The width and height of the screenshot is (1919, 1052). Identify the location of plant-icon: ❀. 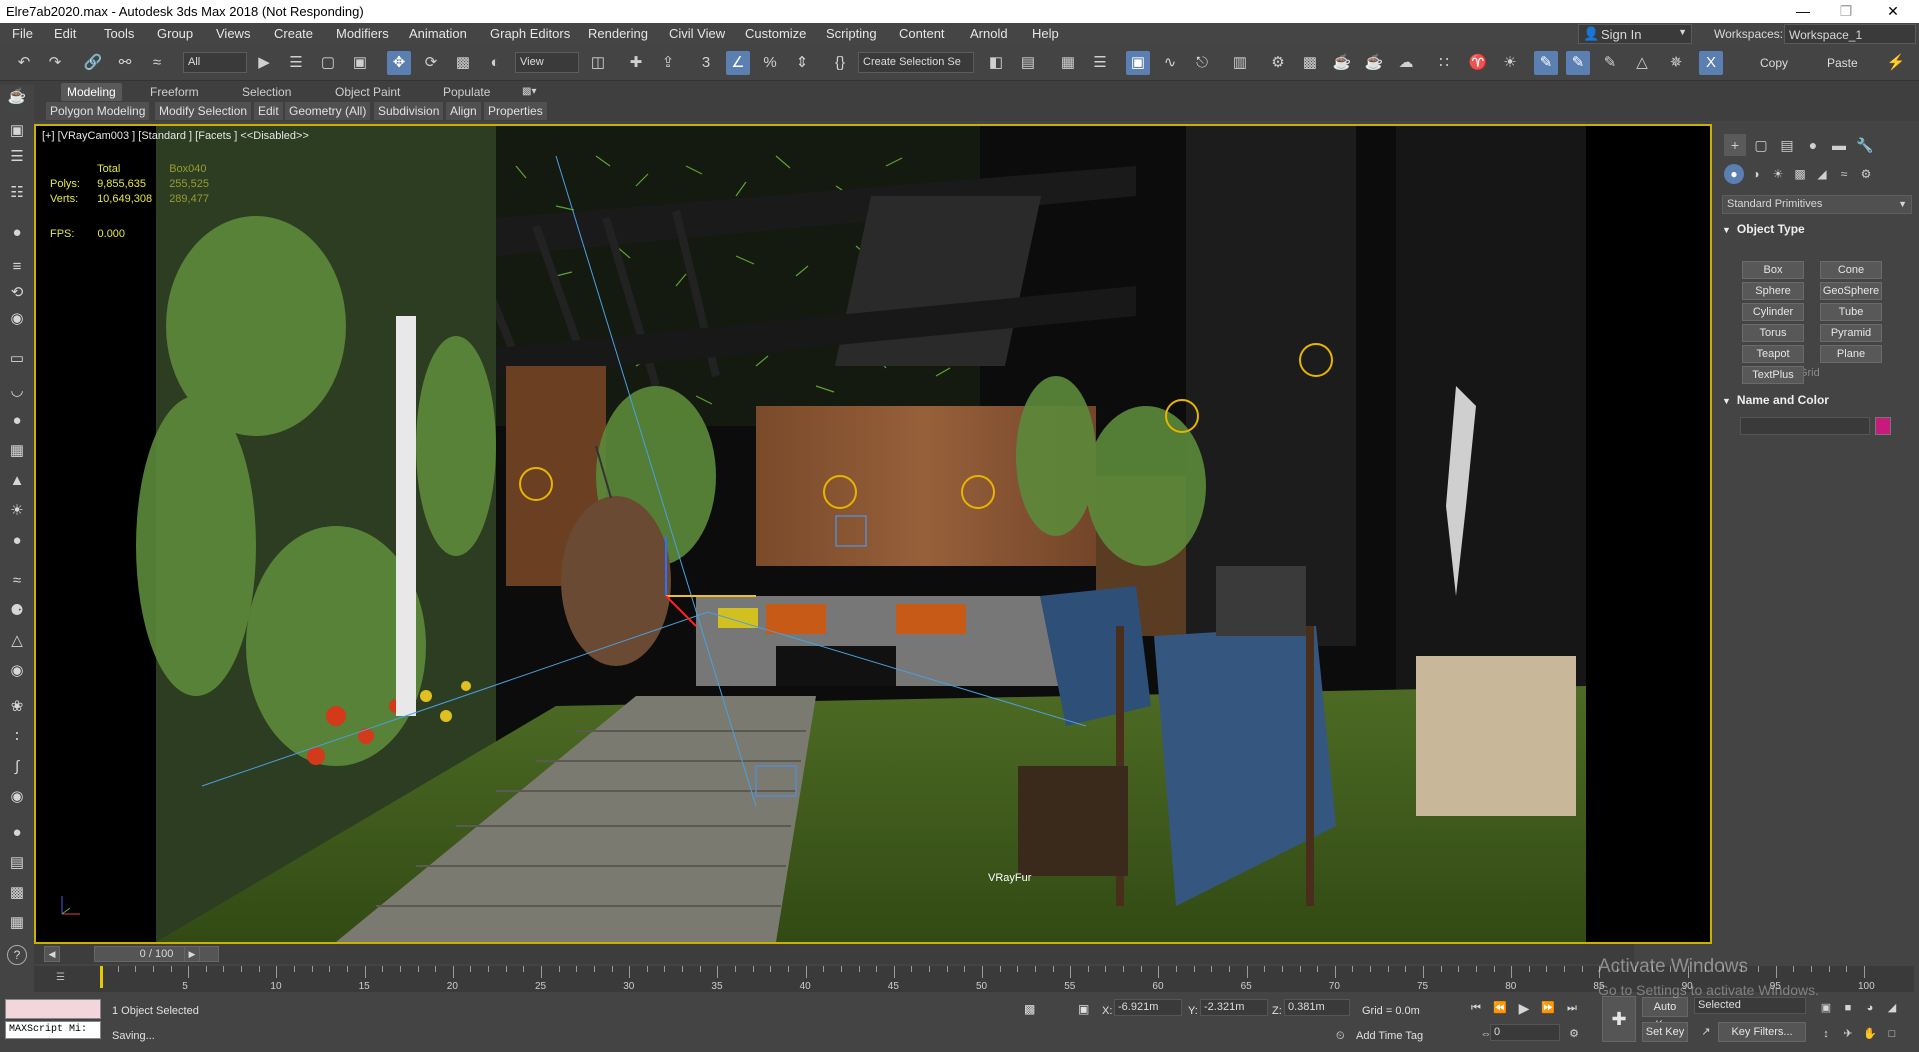
(17, 707).